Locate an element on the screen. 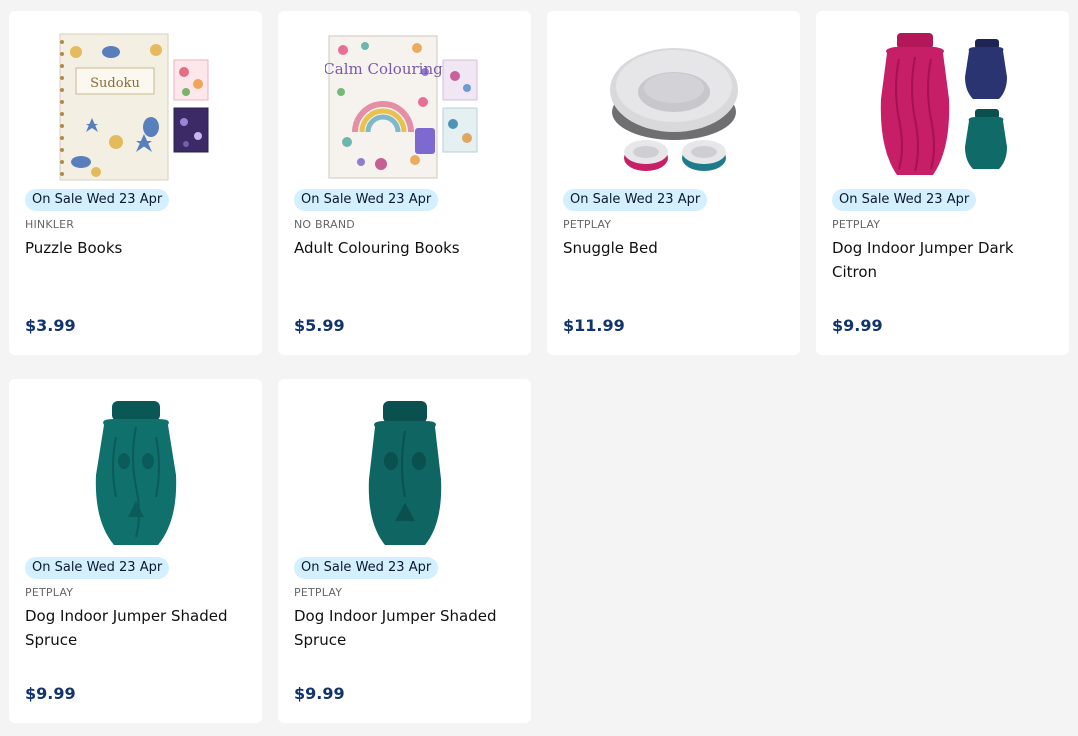 The image size is (1078, 736). product-name: Adult Colouring Books is located at coordinates (406, 248).